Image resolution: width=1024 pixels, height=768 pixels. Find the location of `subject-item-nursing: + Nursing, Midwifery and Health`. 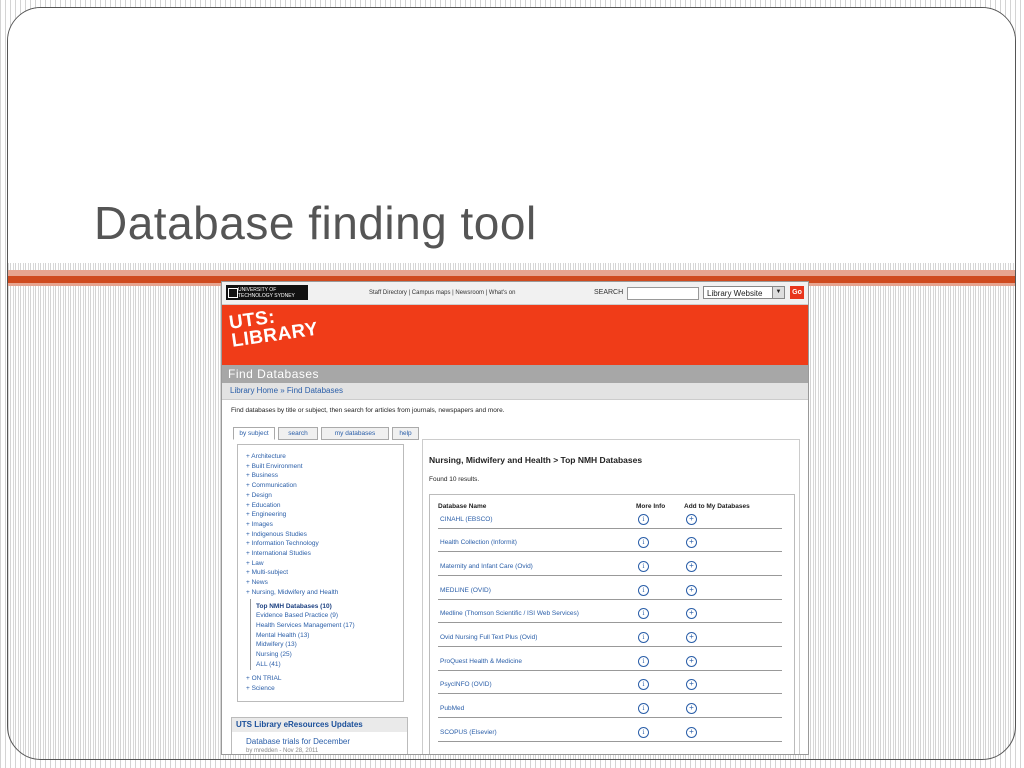

subject-item-nursing: + Nursing, Midwifery and Health is located at coordinates (292, 592).